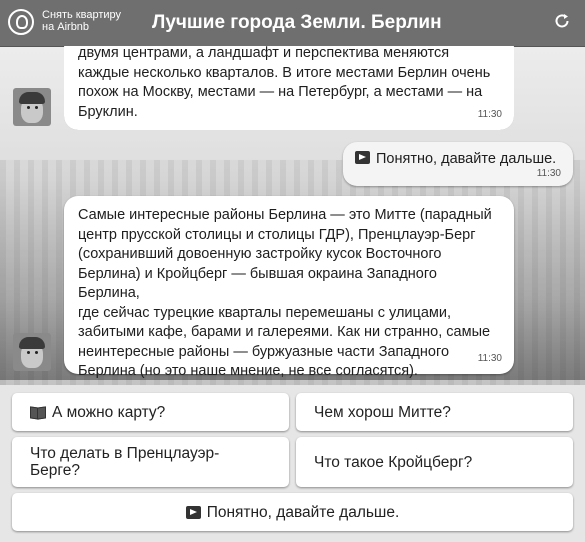  I want to click on kreuzberg-button-label: Что такое Кройцберг?, so click(393, 462).